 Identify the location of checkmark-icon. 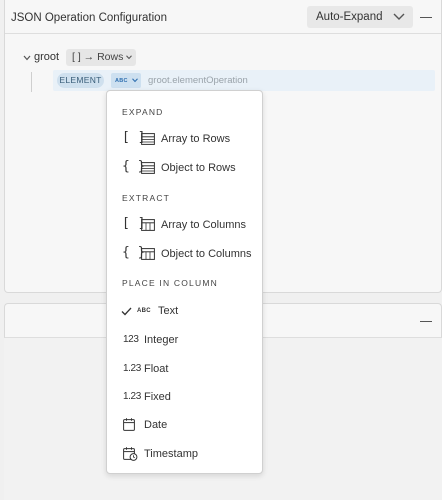
(126, 311).